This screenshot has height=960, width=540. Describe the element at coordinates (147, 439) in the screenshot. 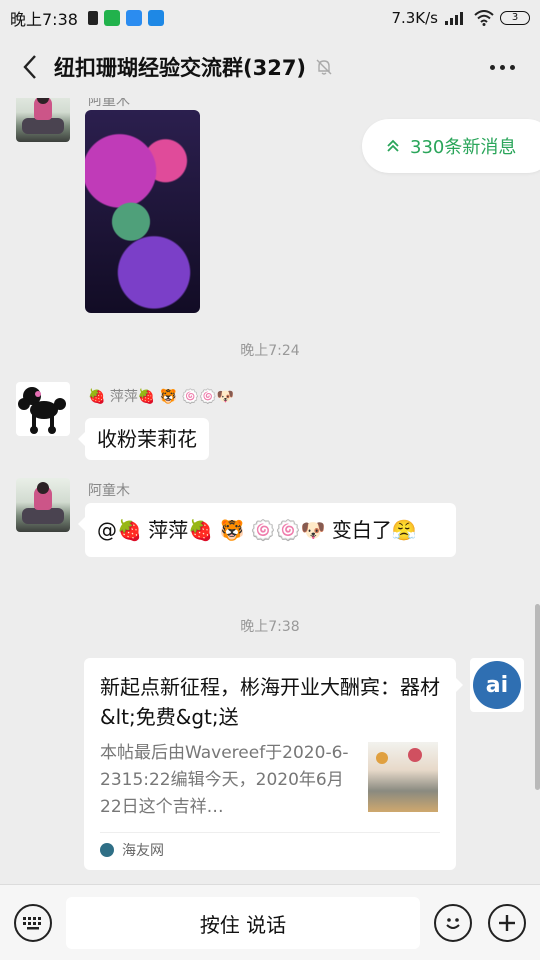

I see `message-text: 收粉茉莉花` at that location.